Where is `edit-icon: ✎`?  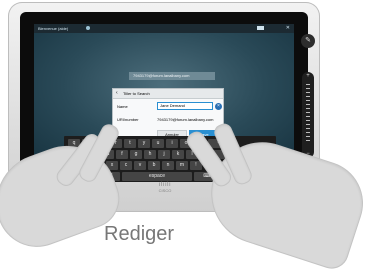 edit-icon: ✎ is located at coordinates (308, 41).